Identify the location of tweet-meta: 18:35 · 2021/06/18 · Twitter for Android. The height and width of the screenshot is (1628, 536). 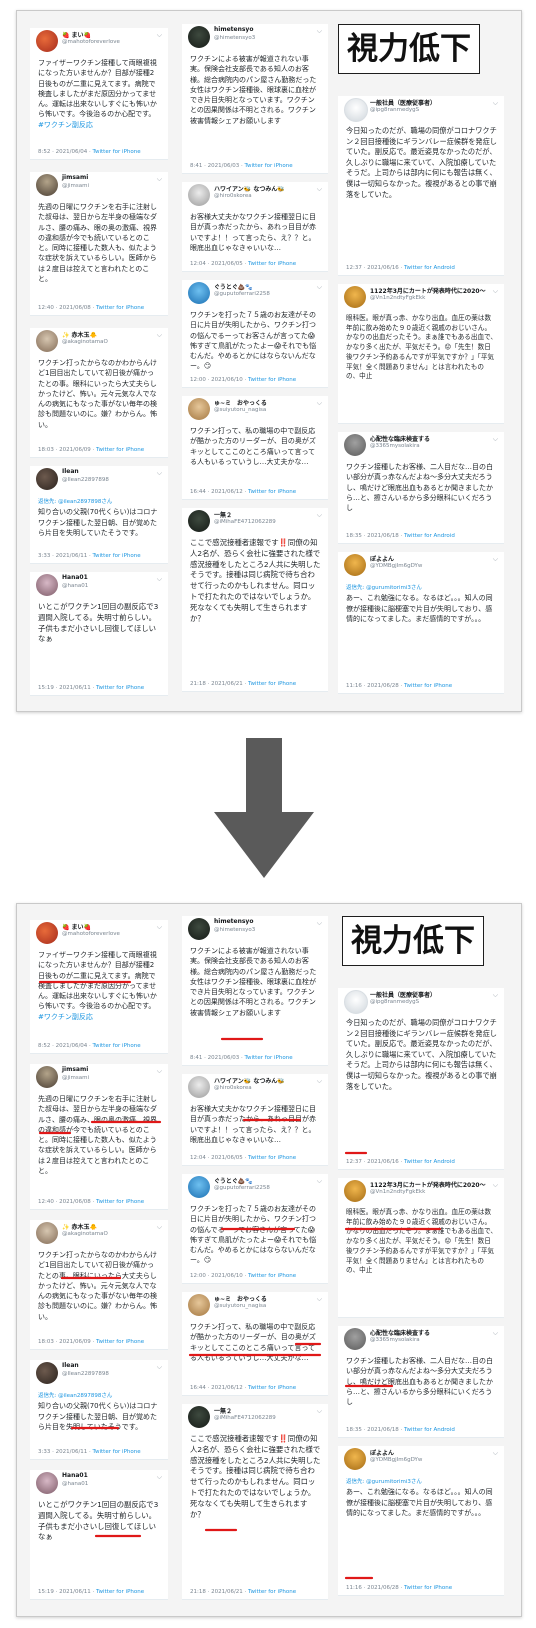
(400, 1430).